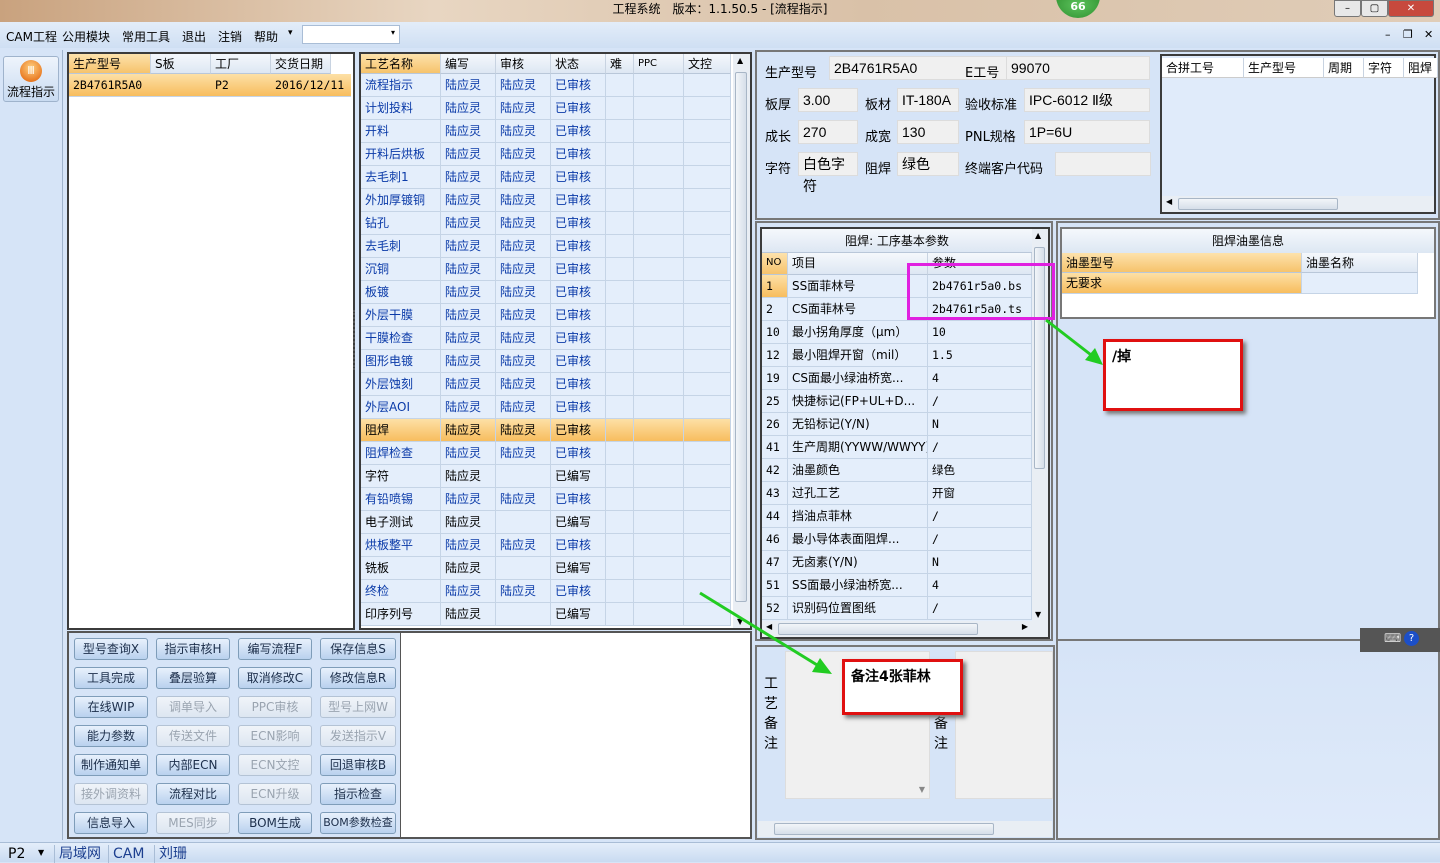 This screenshot has width=1440, height=863. Describe the element at coordinates (1087, 100) in the screenshot. I see `field-value: IPC-6012 Ⅱ级` at that location.